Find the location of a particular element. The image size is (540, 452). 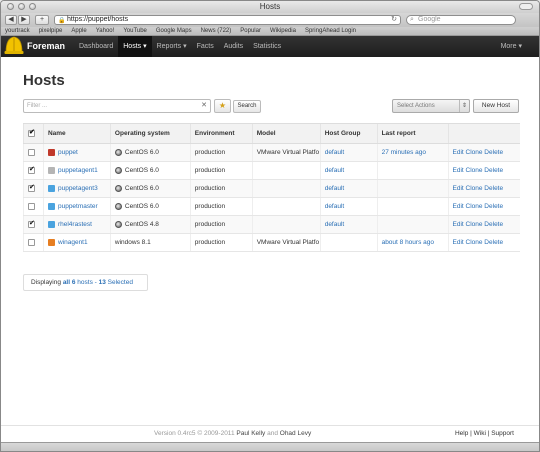

centos-icon is located at coordinates (118, 224).